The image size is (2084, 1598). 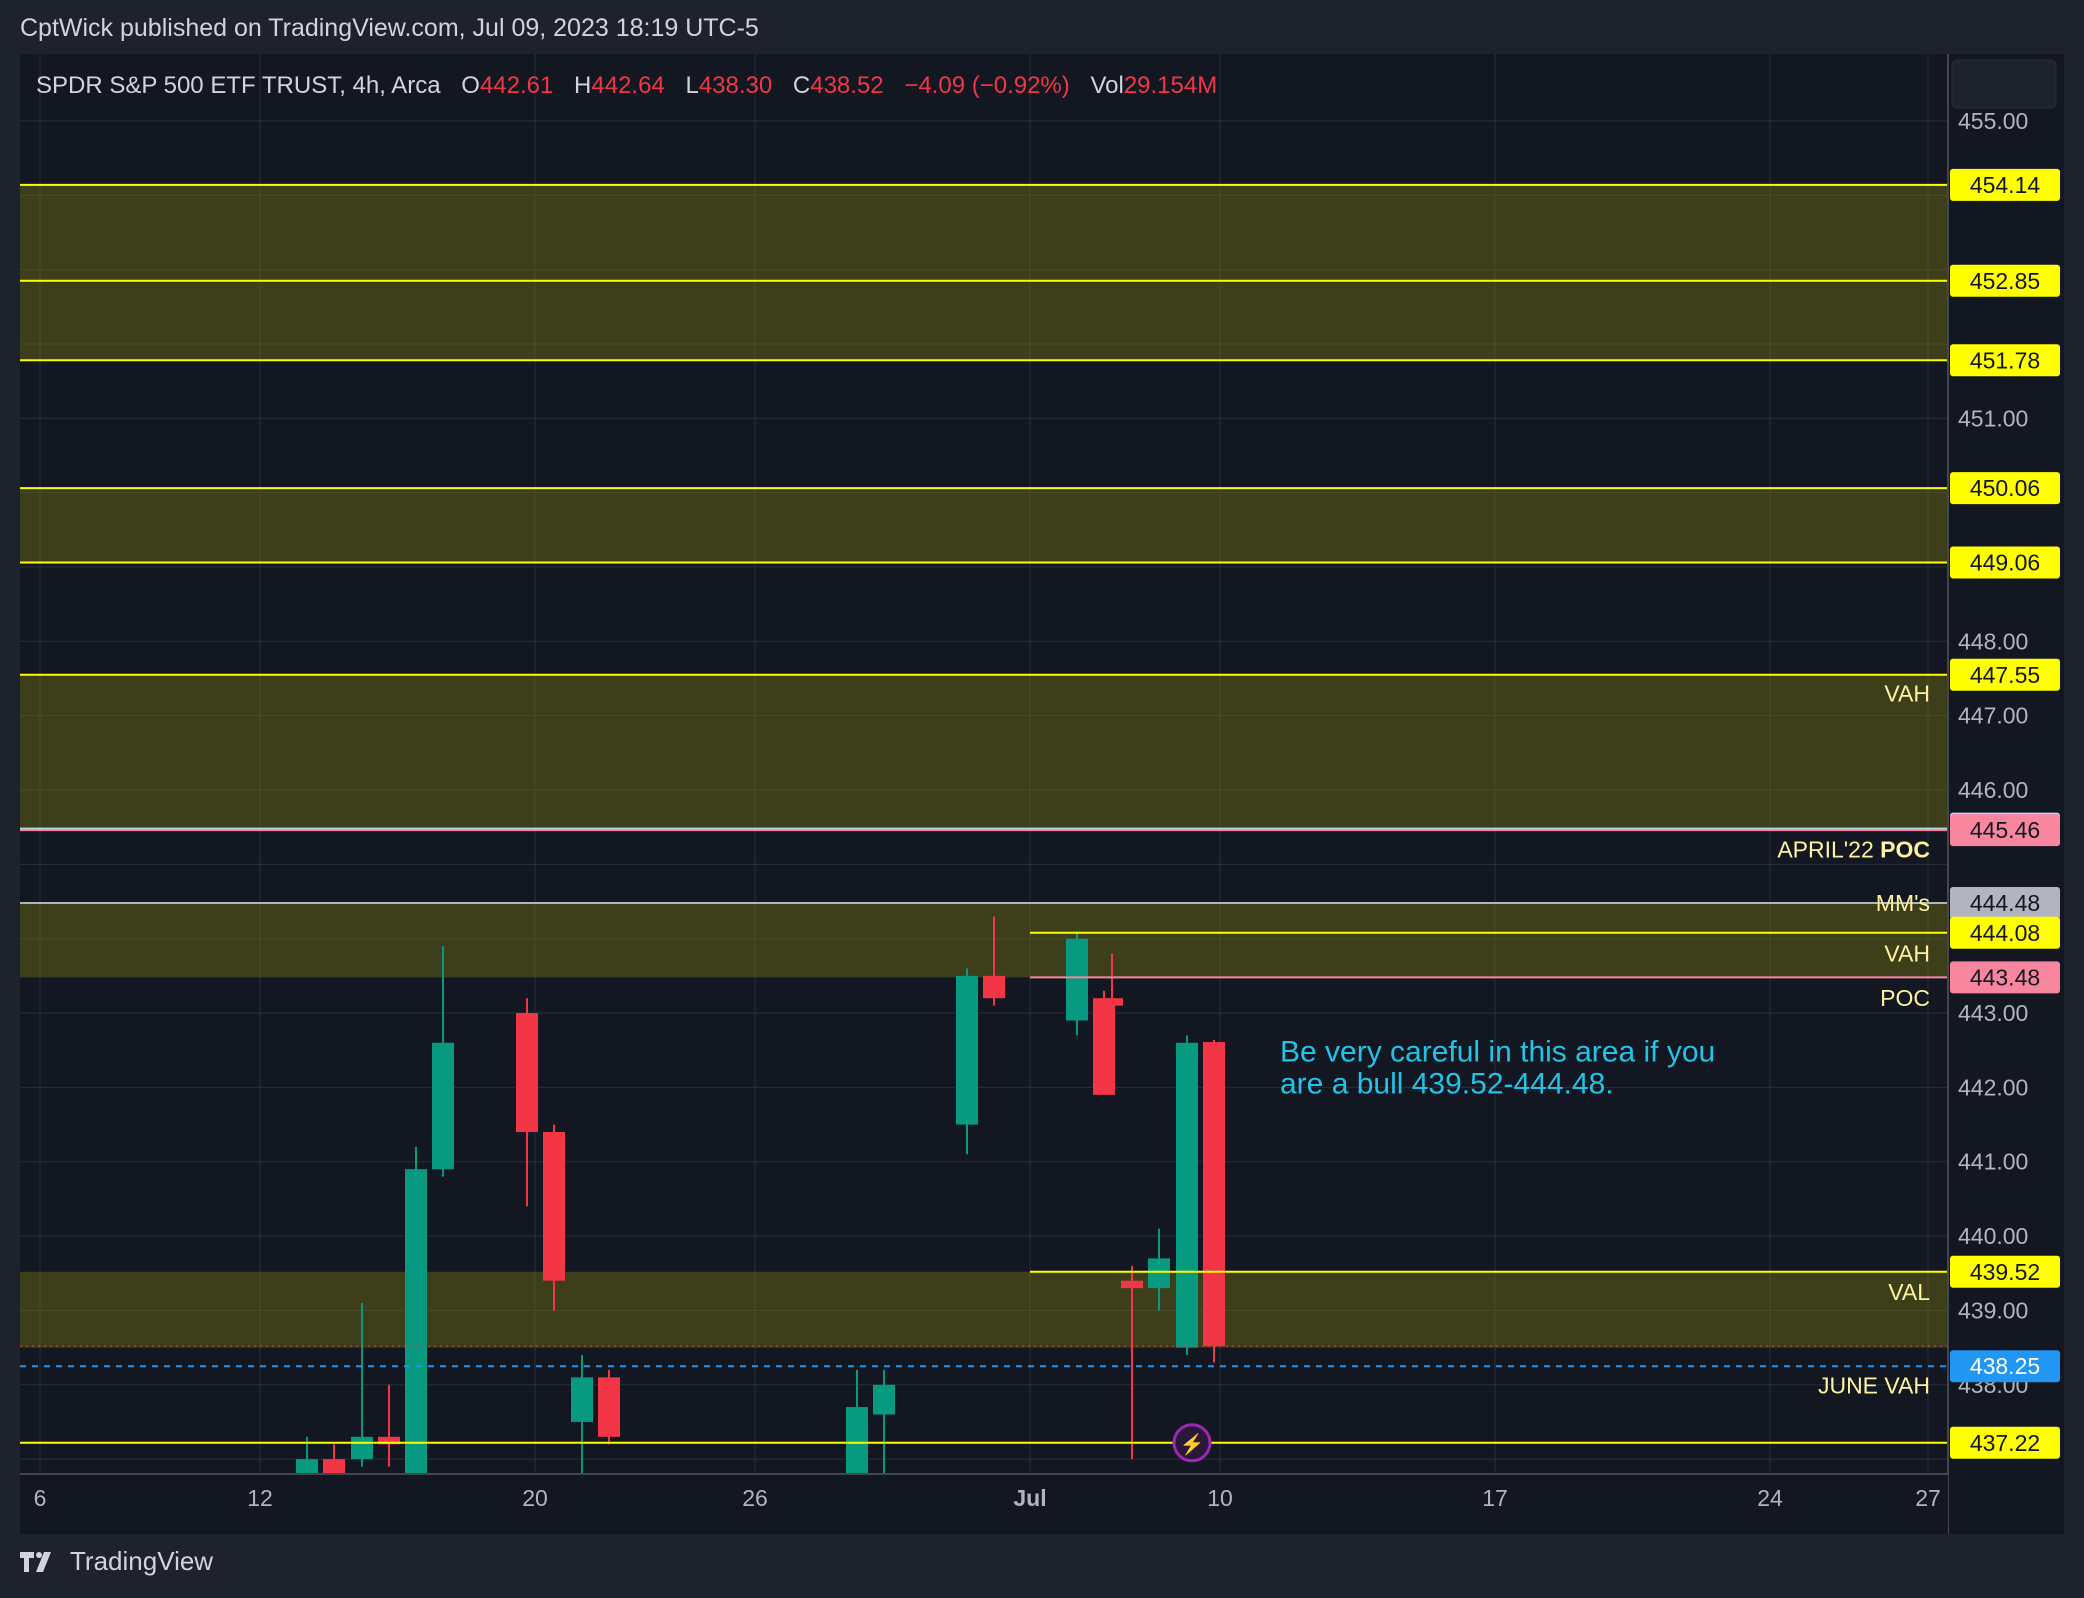 What do you see at coordinates (735, 85) in the screenshot?
I see `low-value: 438.30` at bounding box center [735, 85].